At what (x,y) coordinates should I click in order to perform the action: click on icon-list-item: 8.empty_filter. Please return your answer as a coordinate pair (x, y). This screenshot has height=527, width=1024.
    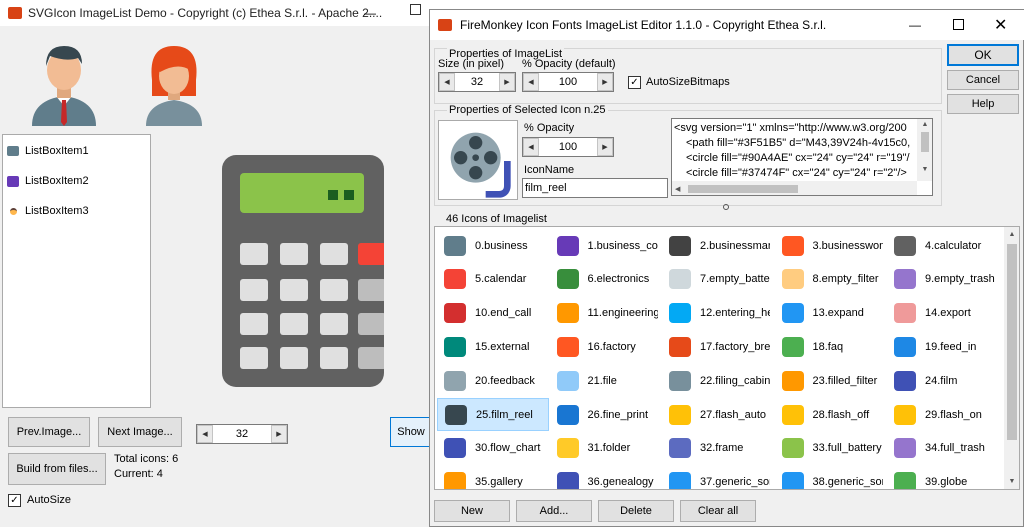
    Looking at the image, I should click on (831, 279).